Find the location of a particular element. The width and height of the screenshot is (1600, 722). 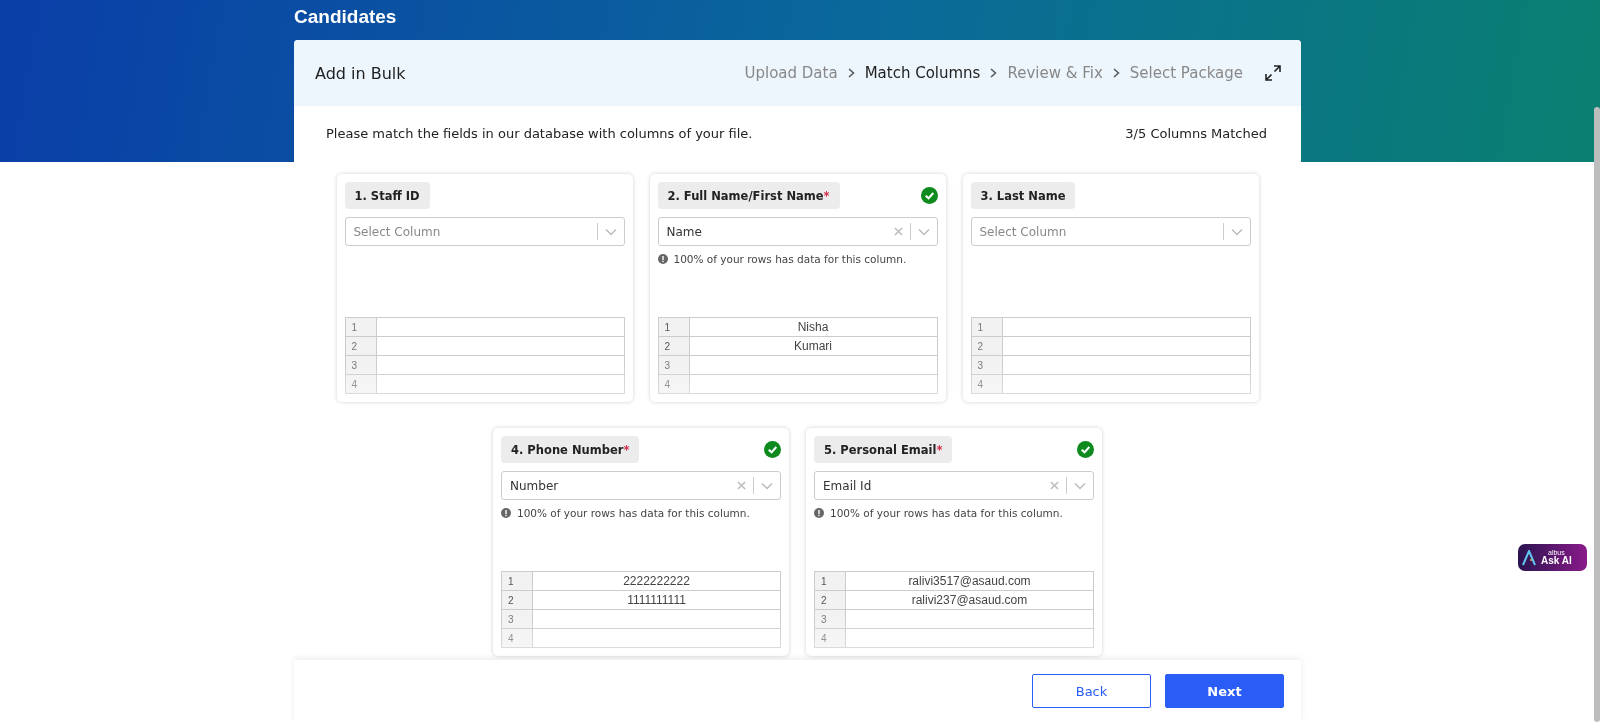

page-title: Candidates is located at coordinates (345, 17).